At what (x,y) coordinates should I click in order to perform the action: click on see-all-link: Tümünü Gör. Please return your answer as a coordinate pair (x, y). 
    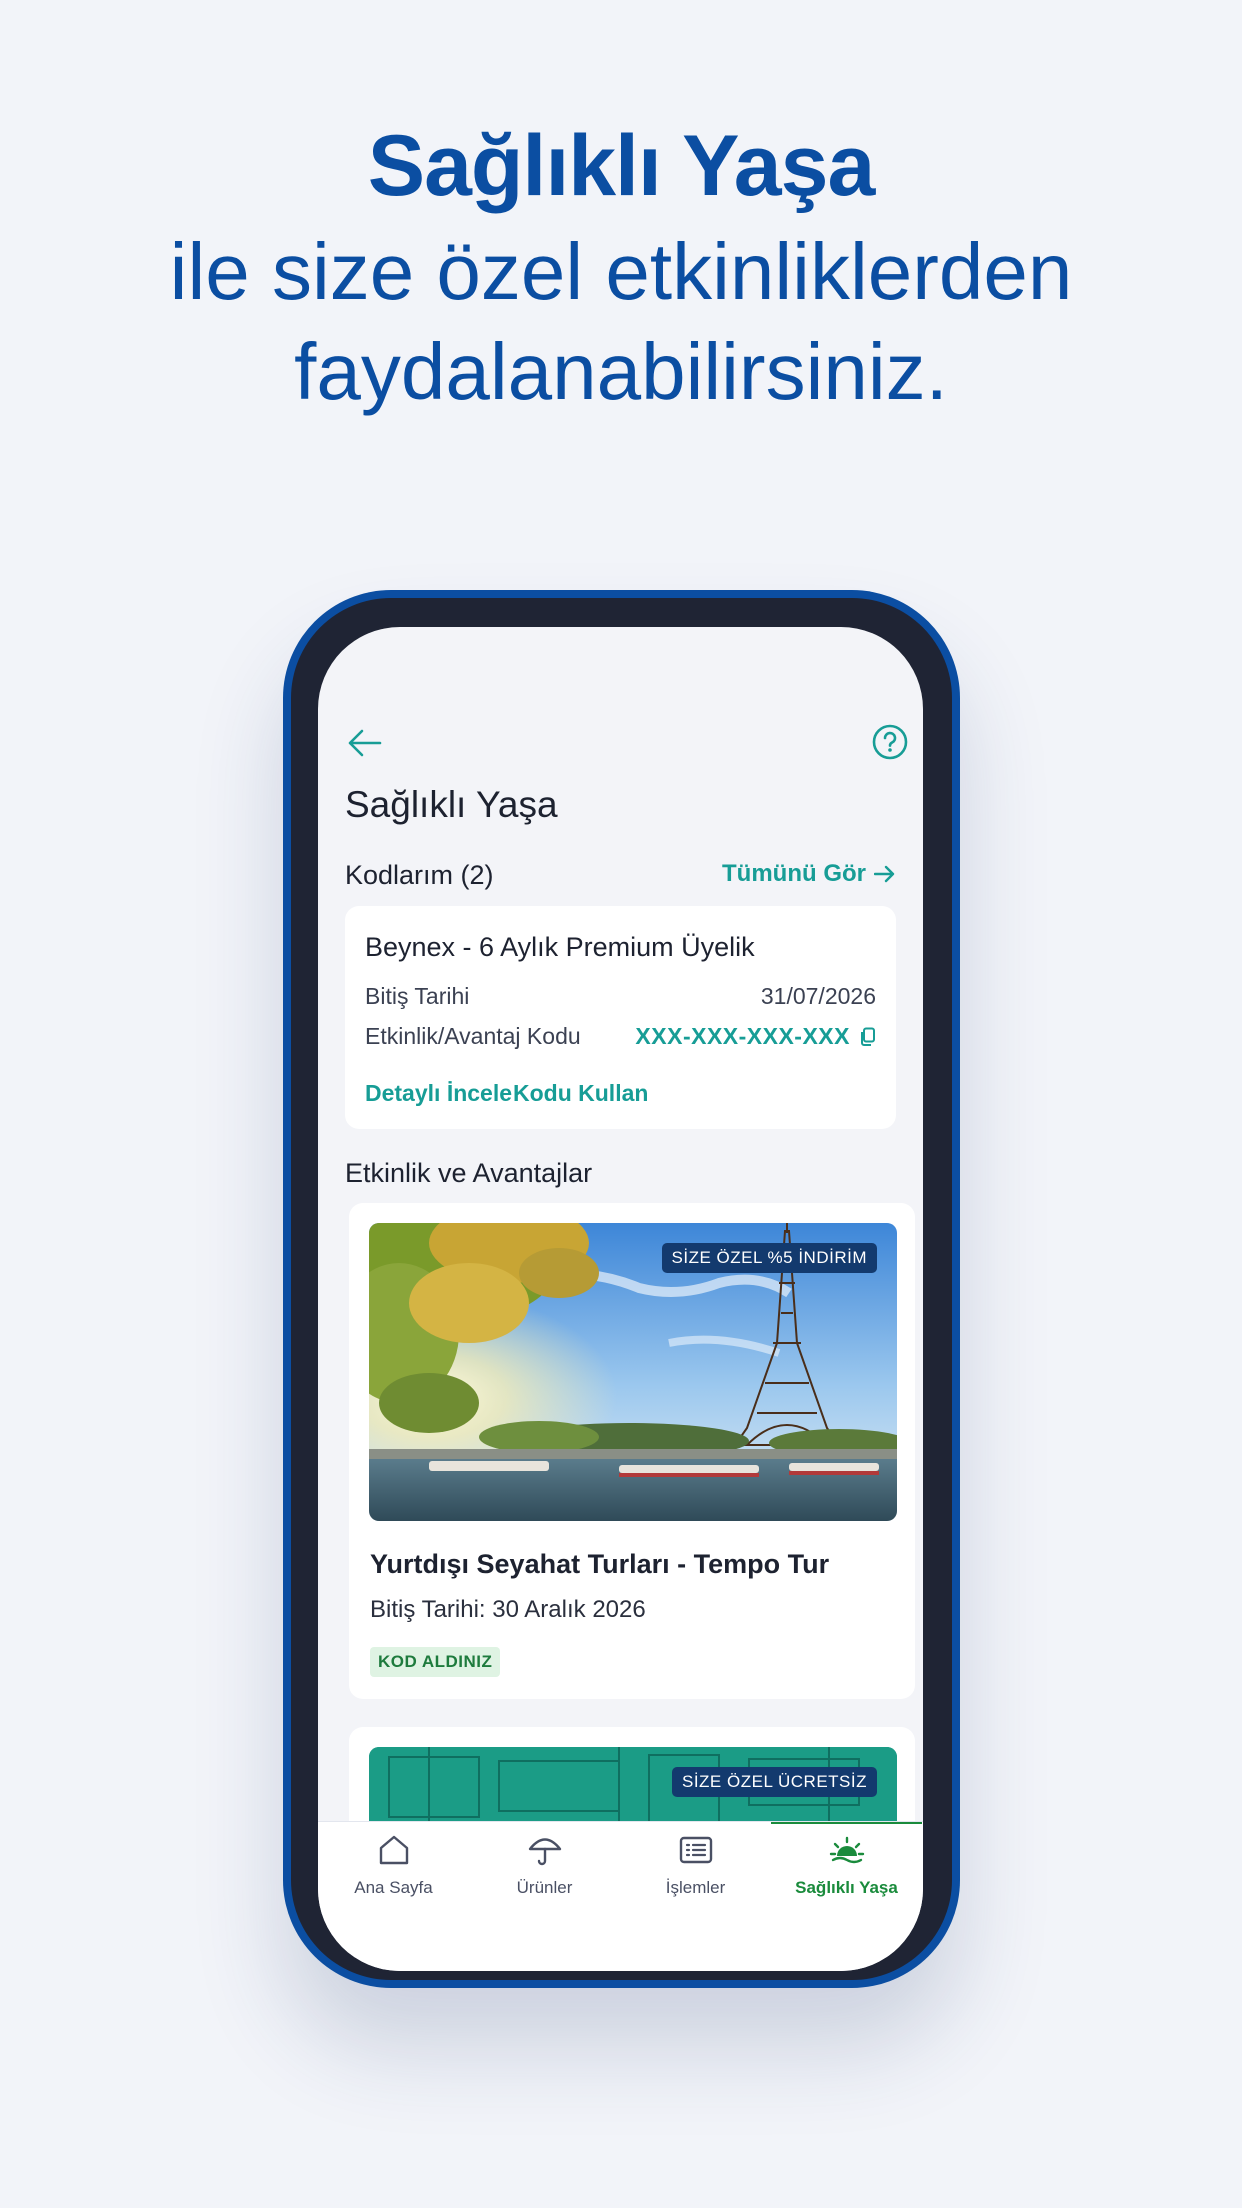
    Looking at the image, I should click on (809, 874).